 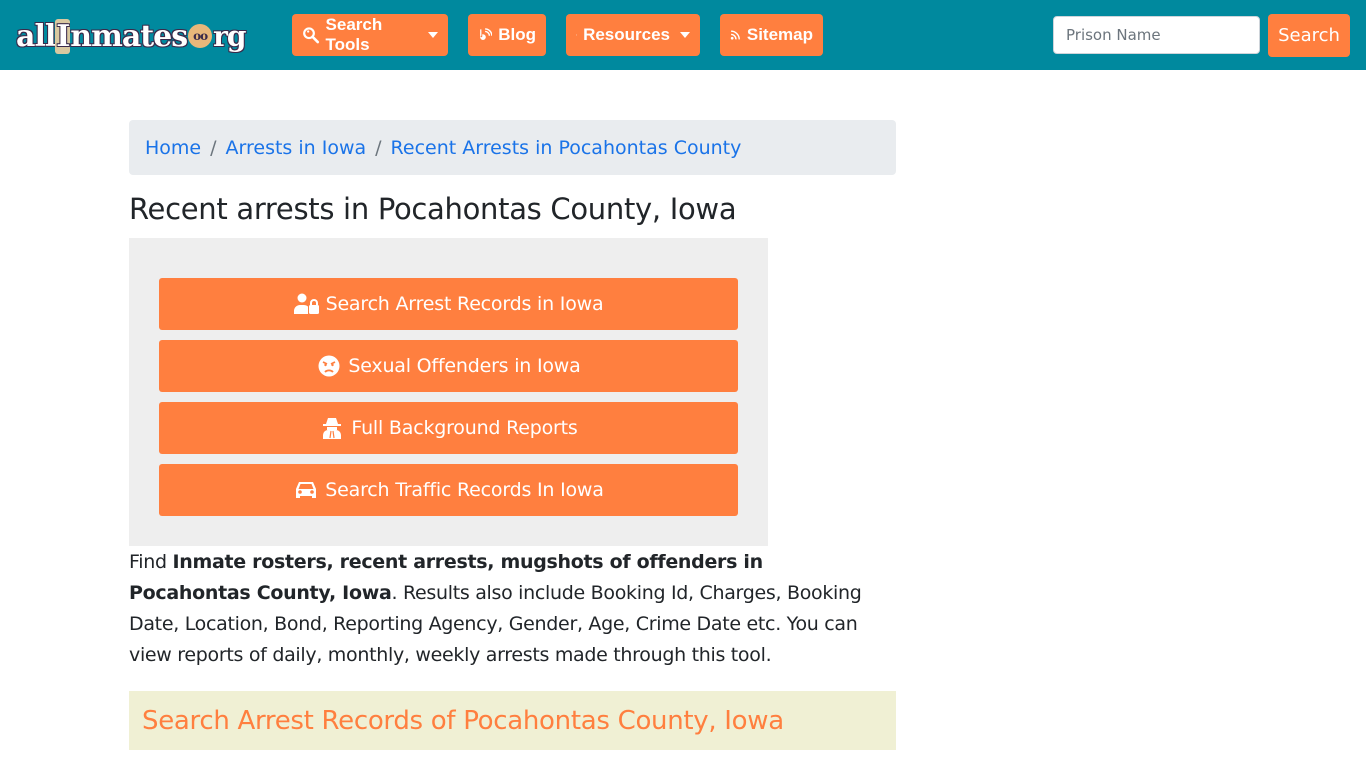 I want to click on search-arrest-records-button: Search Arrest Records in Iowa, so click(x=448, y=304).